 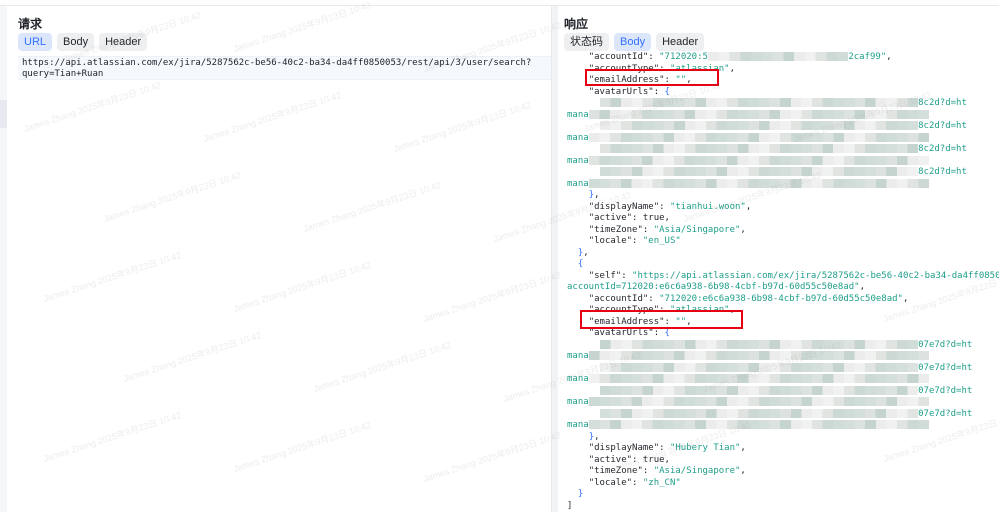 What do you see at coordinates (729, 57) in the screenshot?
I see `code-line: "accountId": "712020:5 2caf99",` at bounding box center [729, 57].